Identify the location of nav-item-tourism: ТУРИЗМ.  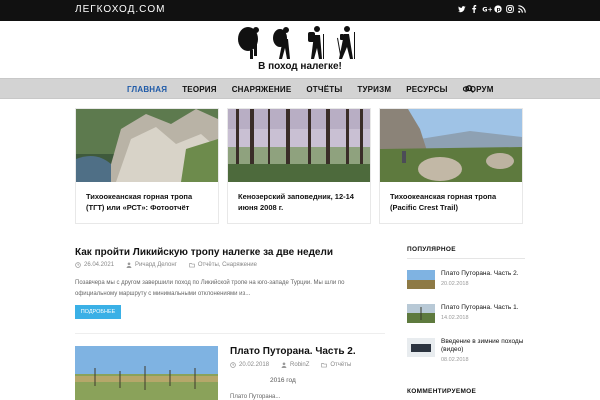
(374, 89).